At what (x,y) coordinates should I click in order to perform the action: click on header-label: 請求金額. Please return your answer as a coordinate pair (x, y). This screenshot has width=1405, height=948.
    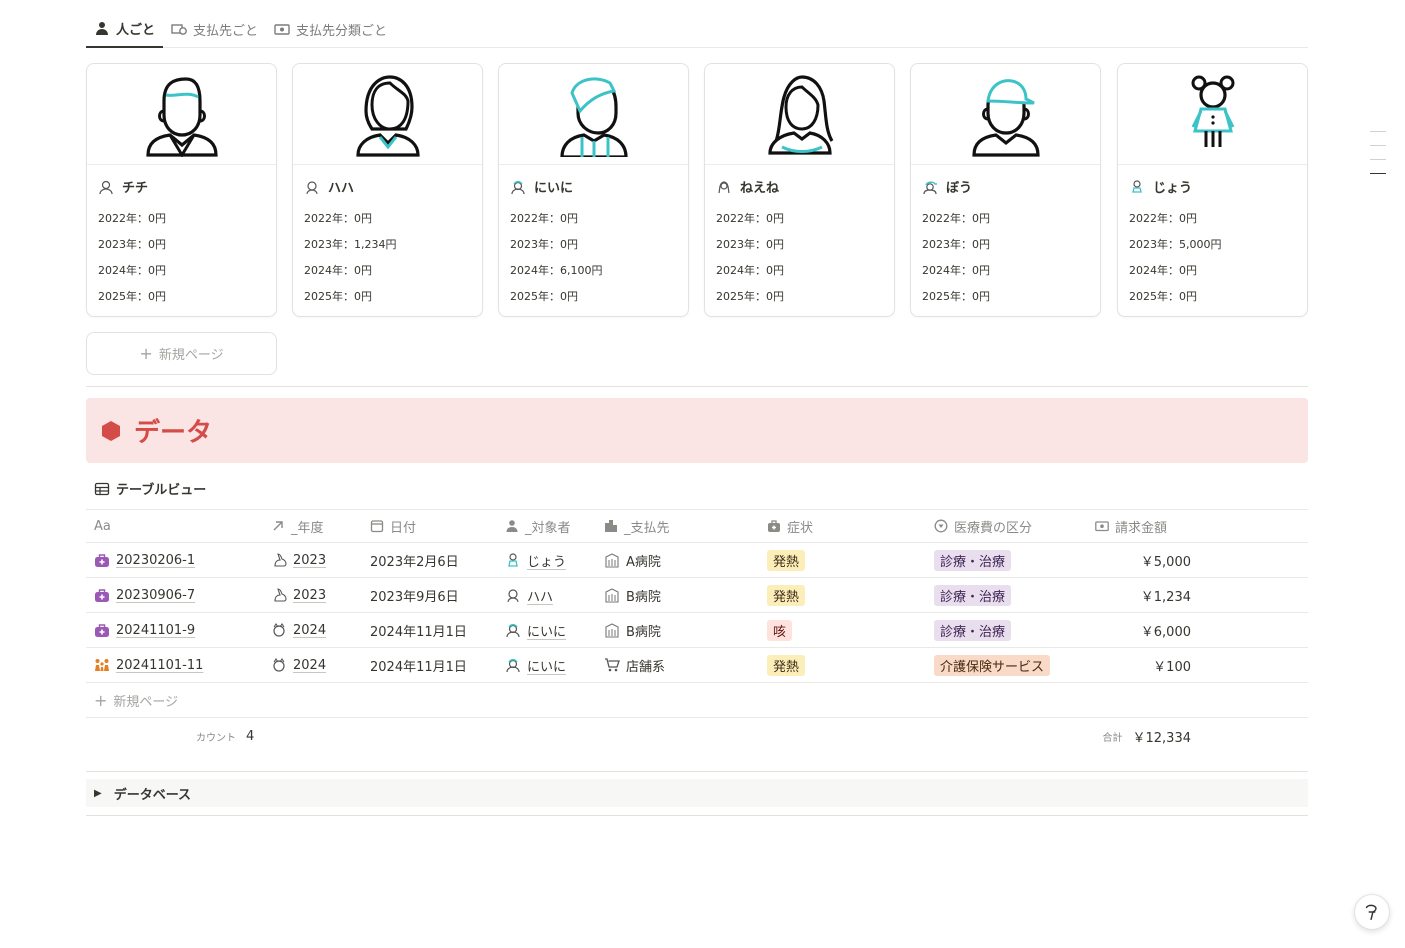
    Looking at the image, I should click on (1141, 528).